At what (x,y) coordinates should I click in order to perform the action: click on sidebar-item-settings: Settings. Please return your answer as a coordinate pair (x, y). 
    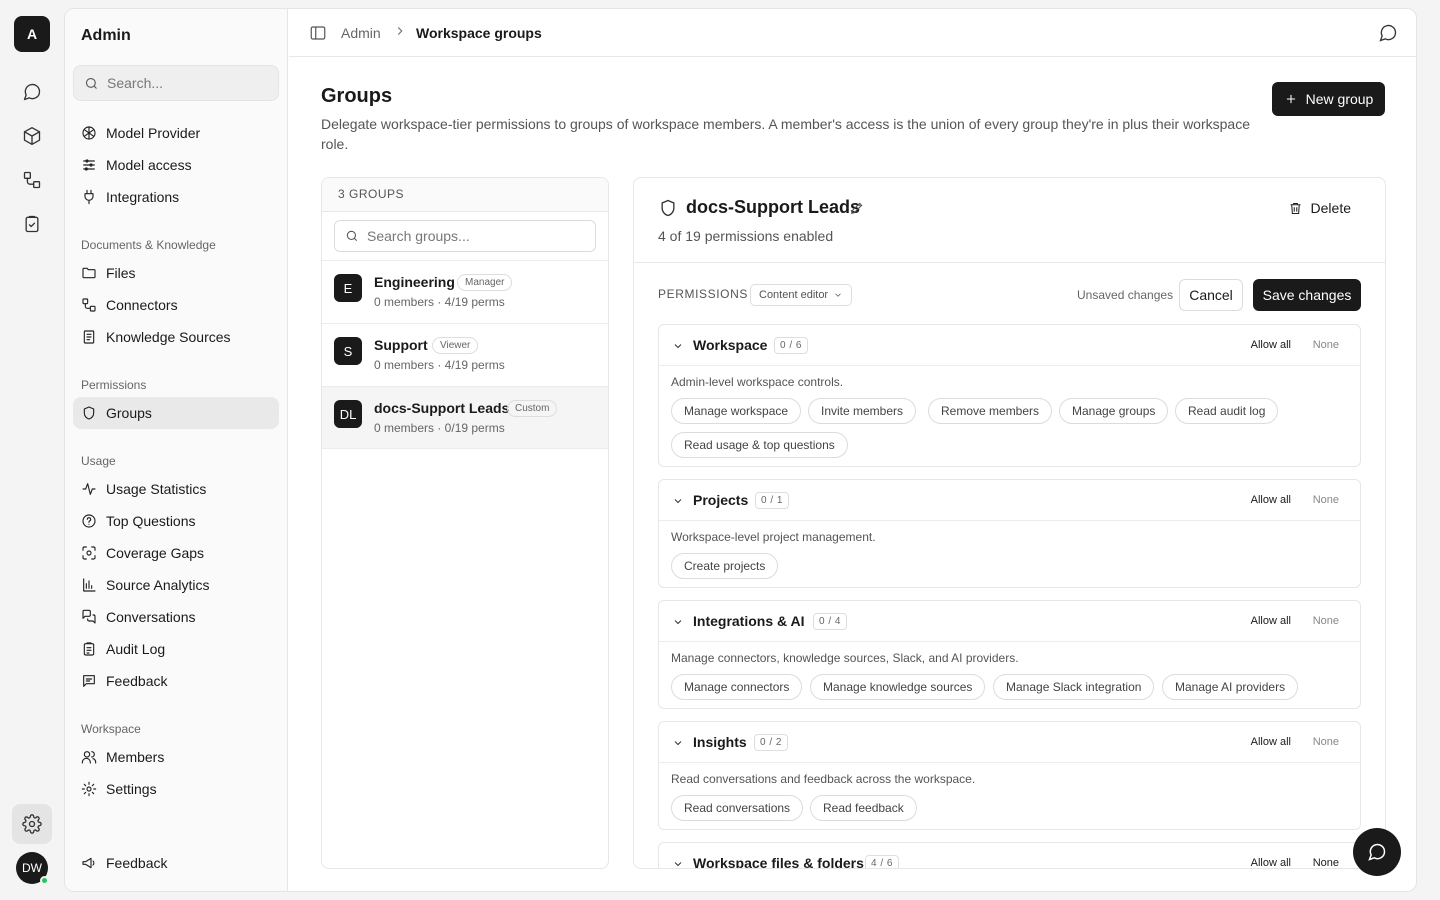
    Looking at the image, I should click on (176, 789).